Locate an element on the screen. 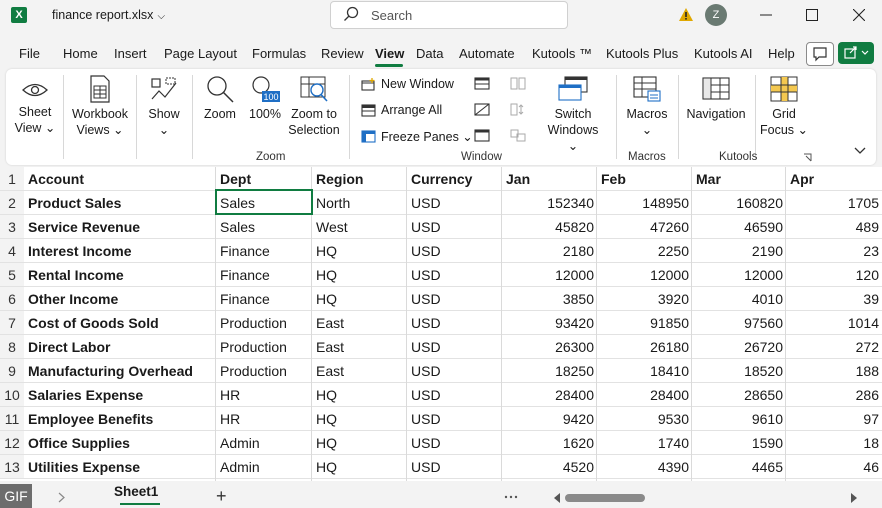 This screenshot has height=508, width=882. new-window-button: New Window is located at coordinates (407, 84).